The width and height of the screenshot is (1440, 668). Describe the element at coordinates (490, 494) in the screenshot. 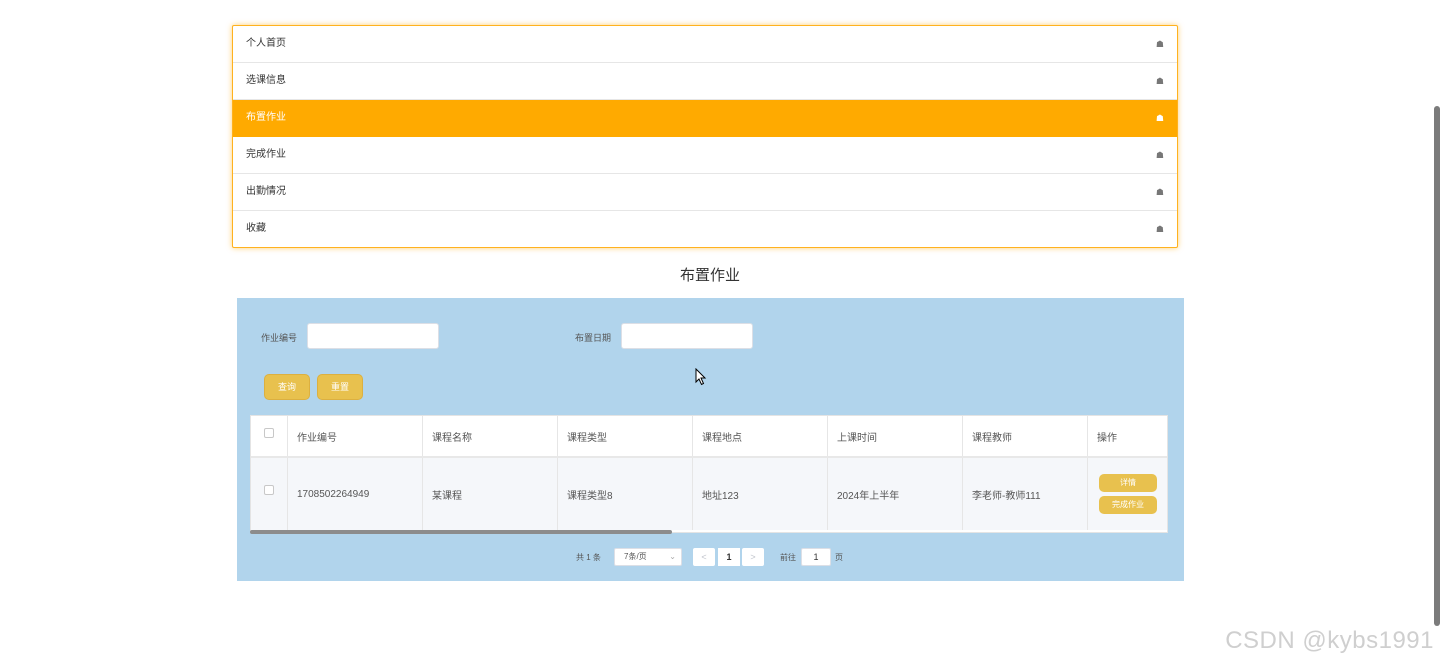

I see `table-cell: 某课程` at that location.